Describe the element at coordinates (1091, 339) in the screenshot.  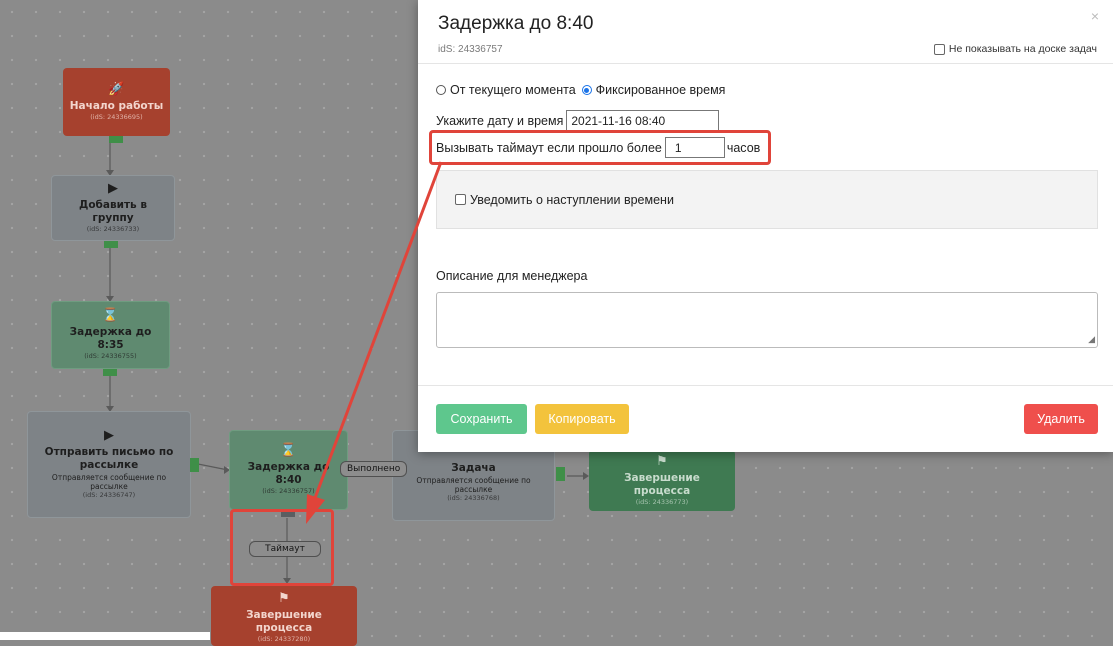
I see `resize-grip-icon: ◢` at that location.